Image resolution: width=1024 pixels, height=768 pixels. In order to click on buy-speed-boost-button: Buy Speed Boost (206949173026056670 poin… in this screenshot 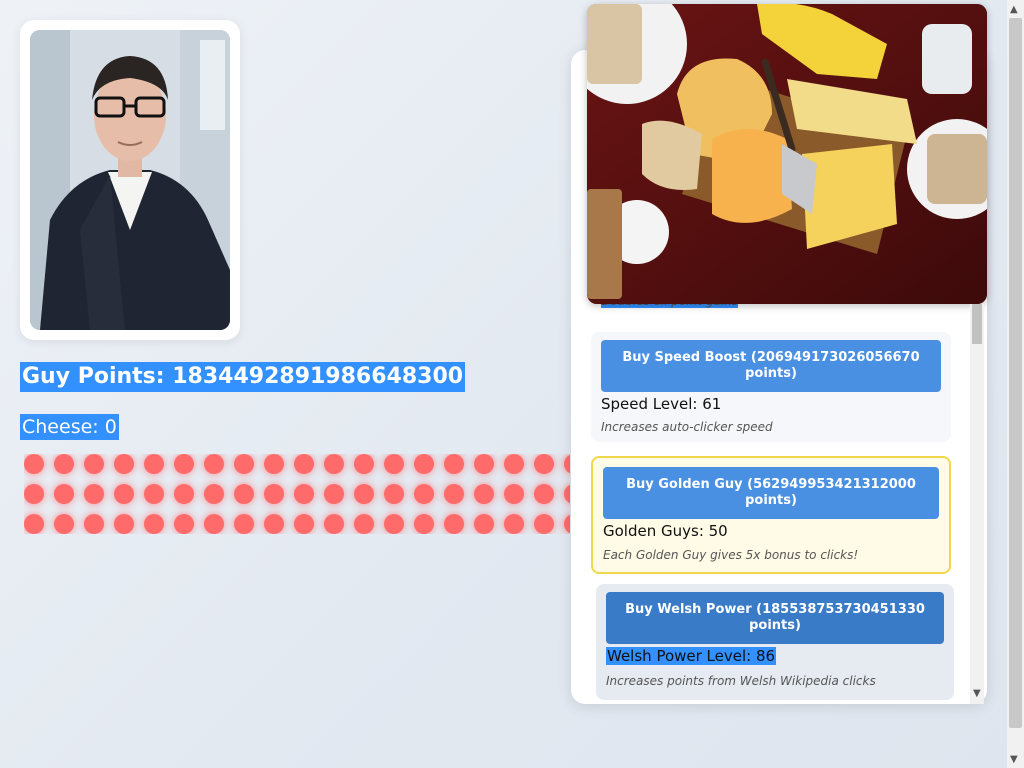, I will do `click(771, 366)`.